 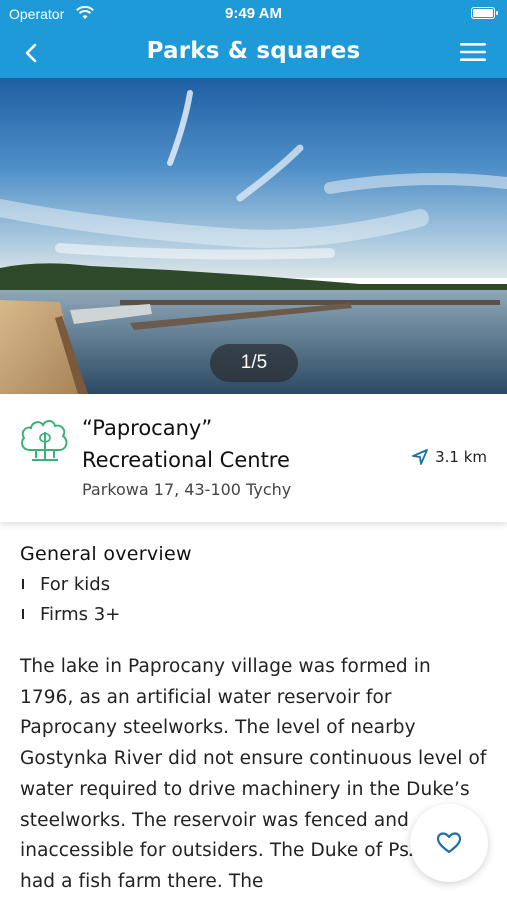 I want to click on menu-button, so click(x=473, y=52).